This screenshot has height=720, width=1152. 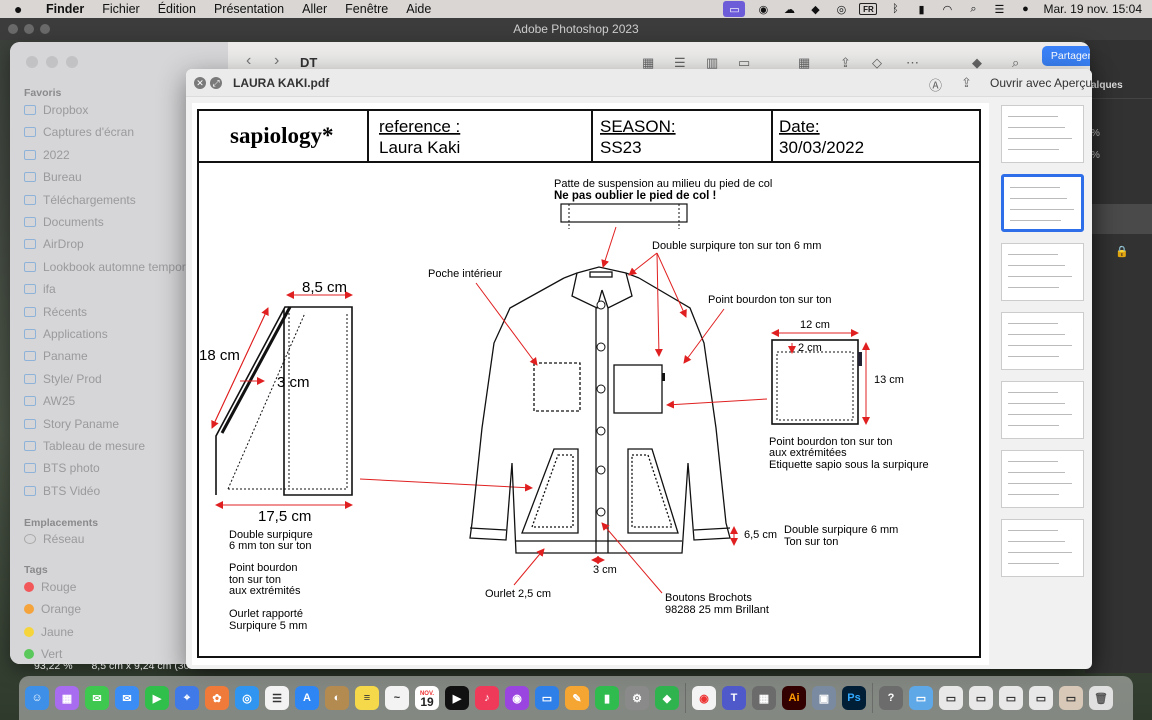 What do you see at coordinates (66, 334) in the screenshot?
I see `sidebar-item-favorite: Applications` at bounding box center [66, 334].